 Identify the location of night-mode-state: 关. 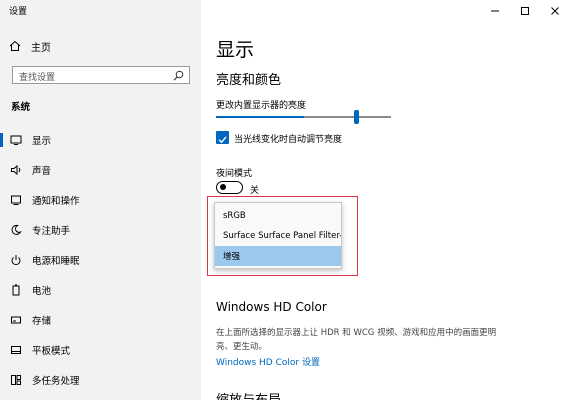
(255, 191).